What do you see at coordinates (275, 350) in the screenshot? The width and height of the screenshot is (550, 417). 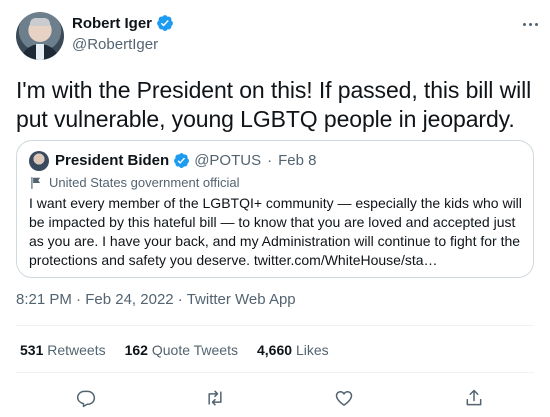 I see `likes-count: 4,660` at bounding box center [275, 350].